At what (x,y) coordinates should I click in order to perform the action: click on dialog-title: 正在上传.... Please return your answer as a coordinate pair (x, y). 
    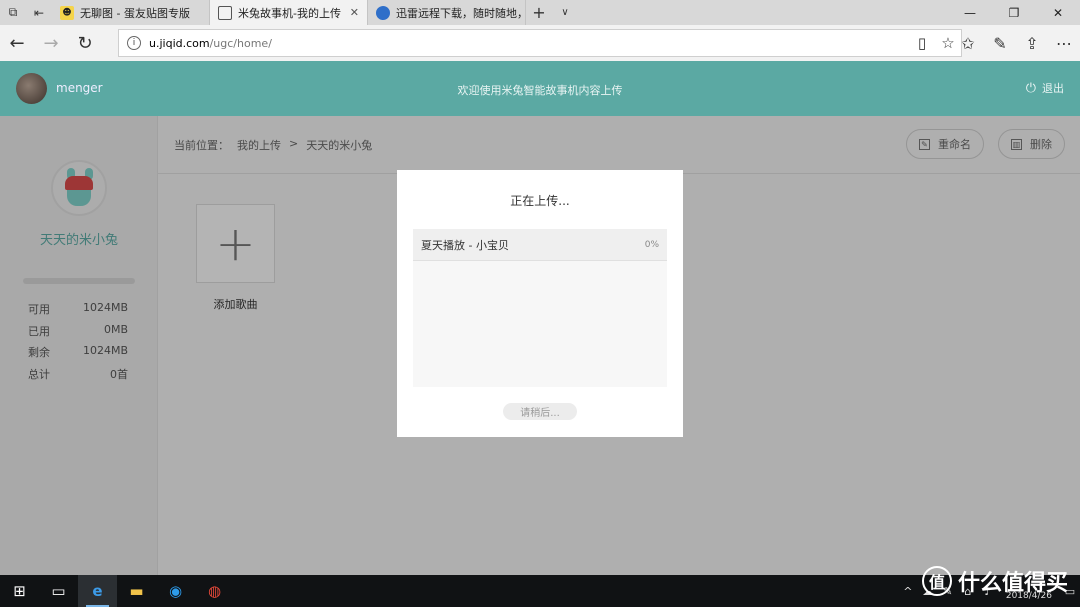
    Looking at the image, I should click on (540, 201).